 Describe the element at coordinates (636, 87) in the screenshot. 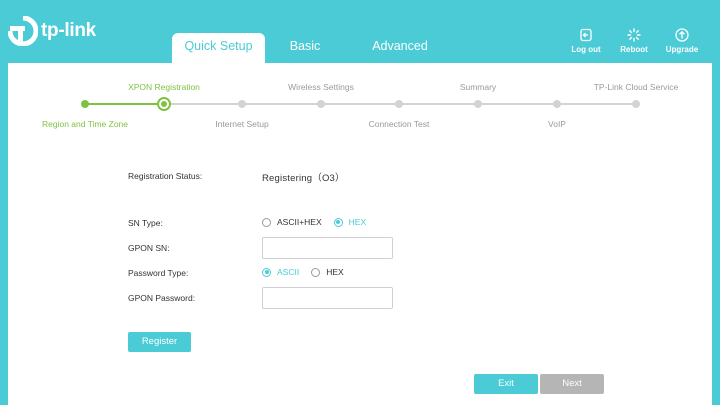

I see `wizard-step-label-cloud: TP-Link Cloud Service` at that location.